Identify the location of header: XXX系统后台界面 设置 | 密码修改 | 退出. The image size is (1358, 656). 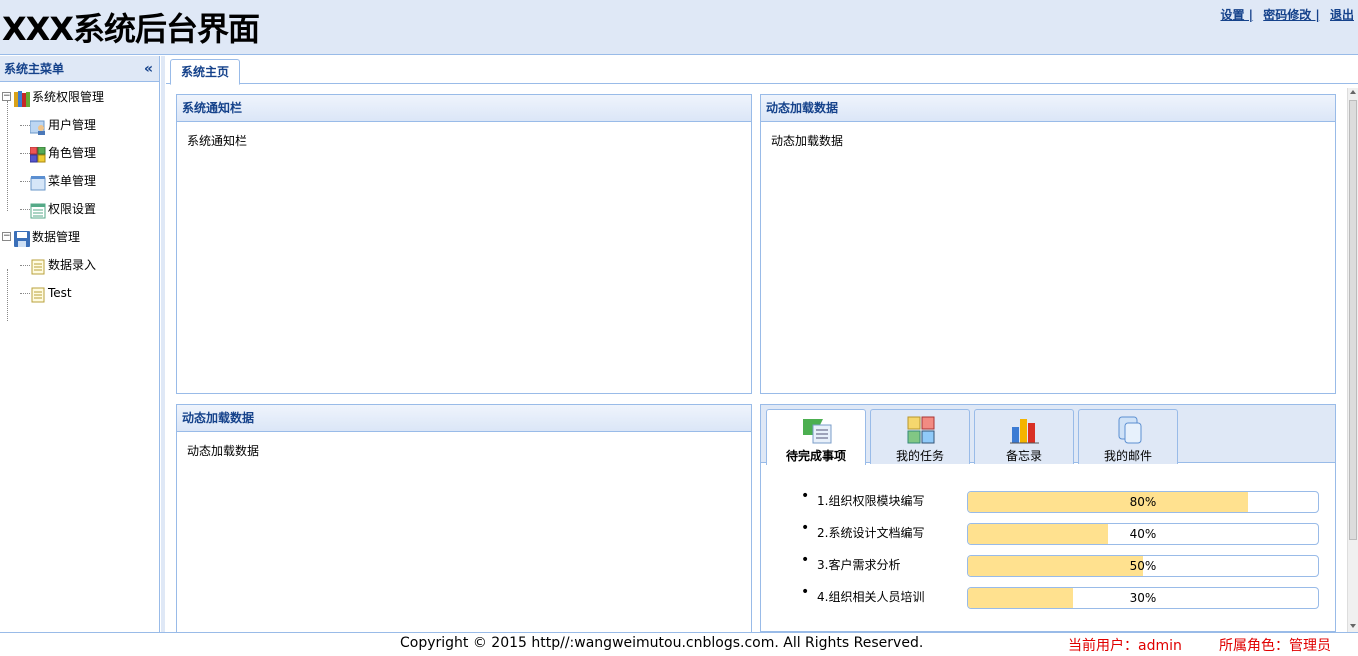
(679, 27).